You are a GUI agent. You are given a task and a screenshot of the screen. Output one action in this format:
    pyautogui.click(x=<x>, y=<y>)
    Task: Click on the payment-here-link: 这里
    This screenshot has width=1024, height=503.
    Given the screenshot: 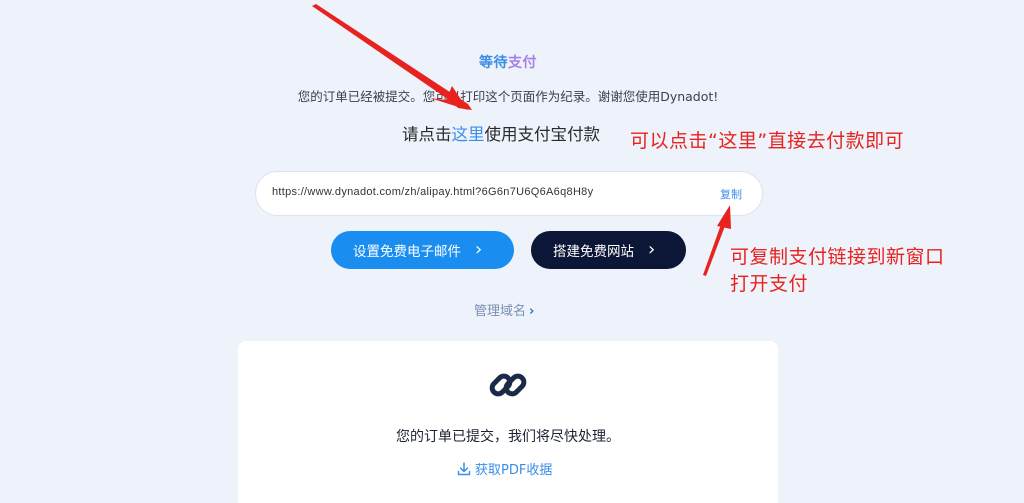 What is the action you would take?
    pyautogui.click(x=468, y=134)
    